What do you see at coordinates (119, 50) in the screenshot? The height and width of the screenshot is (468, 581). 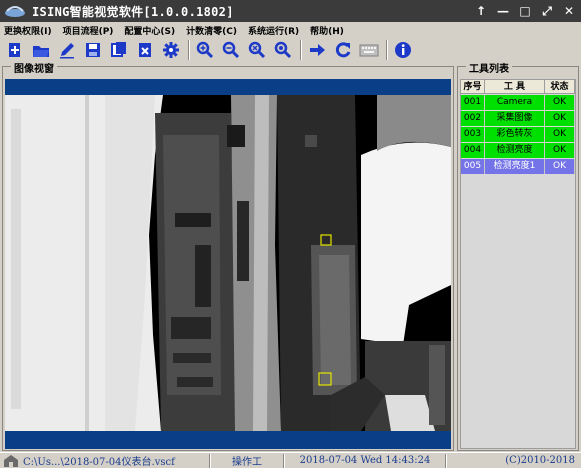 I see `copy-icon` at bounding box center [119, 50].